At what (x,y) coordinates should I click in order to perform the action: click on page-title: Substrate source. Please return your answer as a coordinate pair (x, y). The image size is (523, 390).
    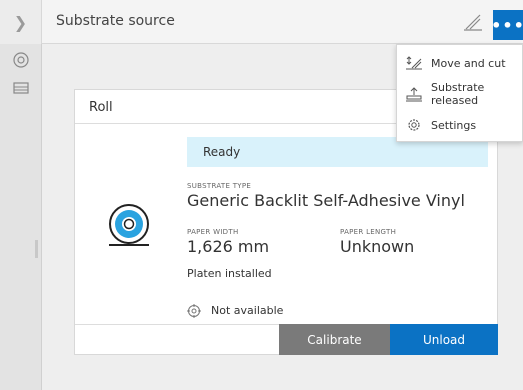
    Looking at the image, I should click on (115, 21).